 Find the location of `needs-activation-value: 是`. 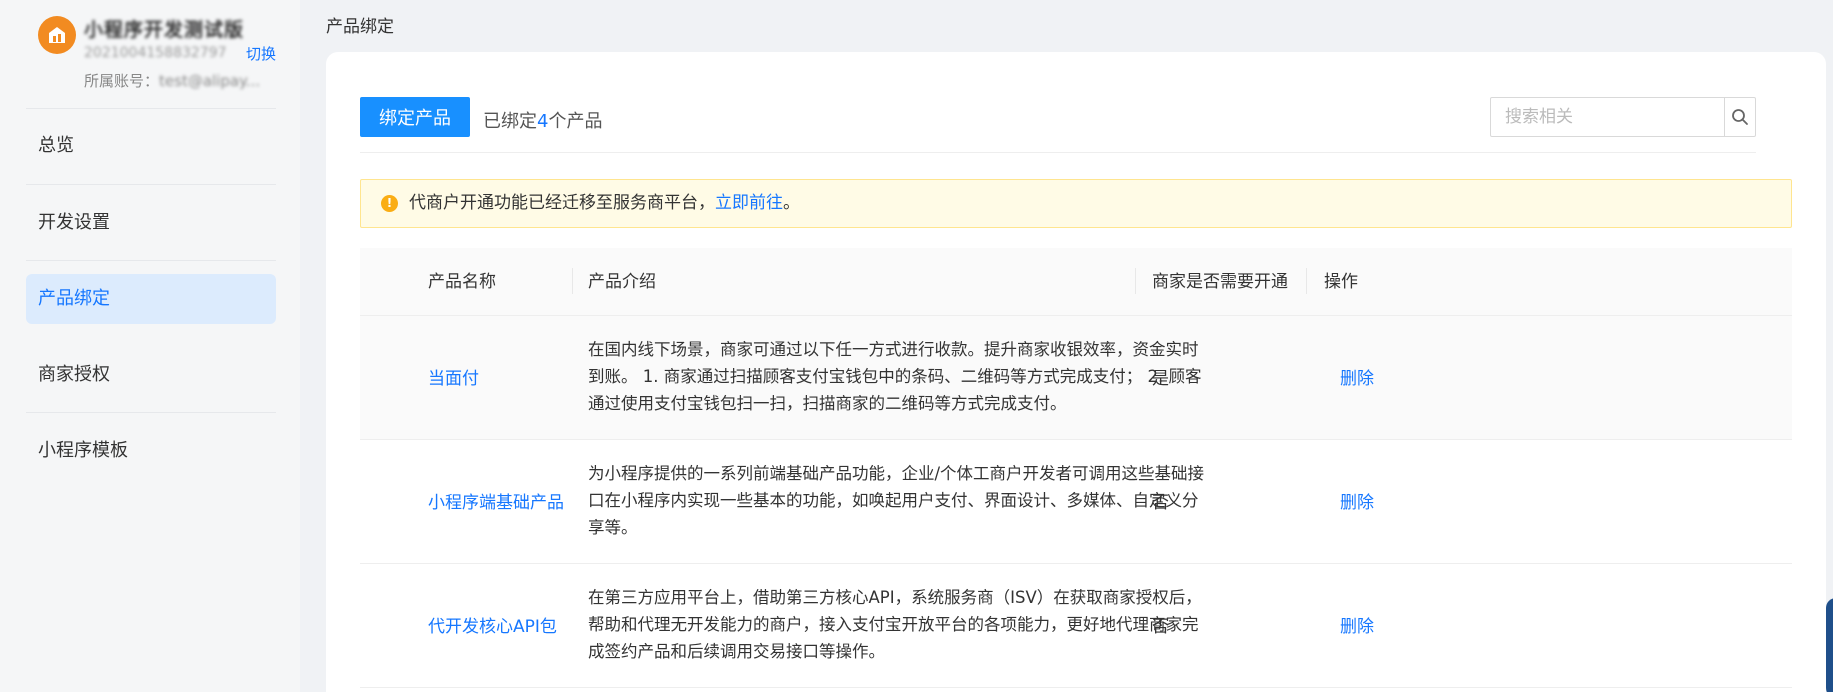

needs-activation-value: 是 is located at coordinates (1160, 379).